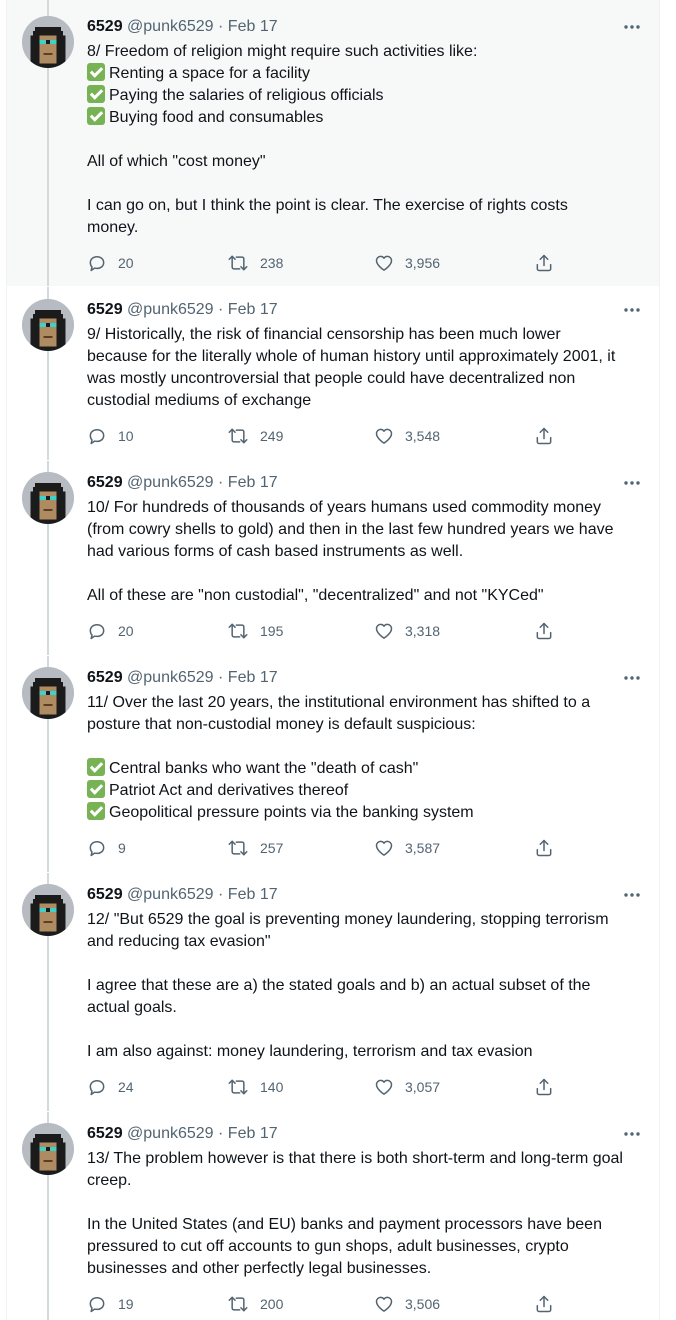  What do you see at coordinates (255, 631) in the screenshot?
I see `retweet-button: 195` at bounding box center [255, 631].